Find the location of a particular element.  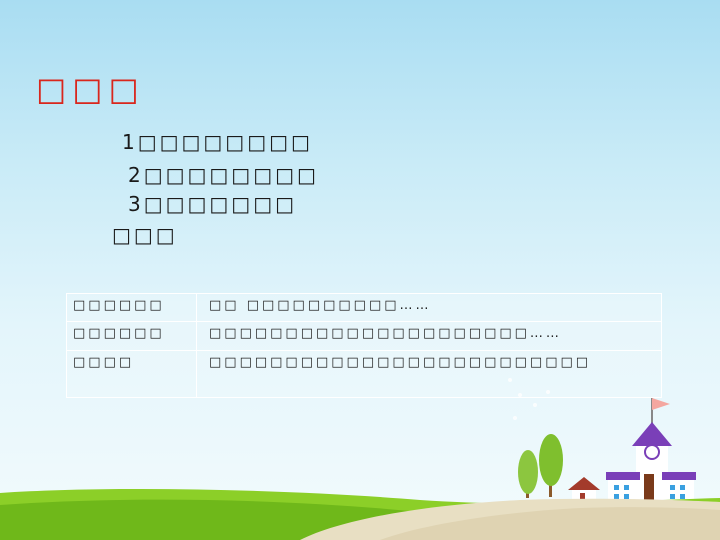

sparkle-icons is located at coordinates (529, 399).